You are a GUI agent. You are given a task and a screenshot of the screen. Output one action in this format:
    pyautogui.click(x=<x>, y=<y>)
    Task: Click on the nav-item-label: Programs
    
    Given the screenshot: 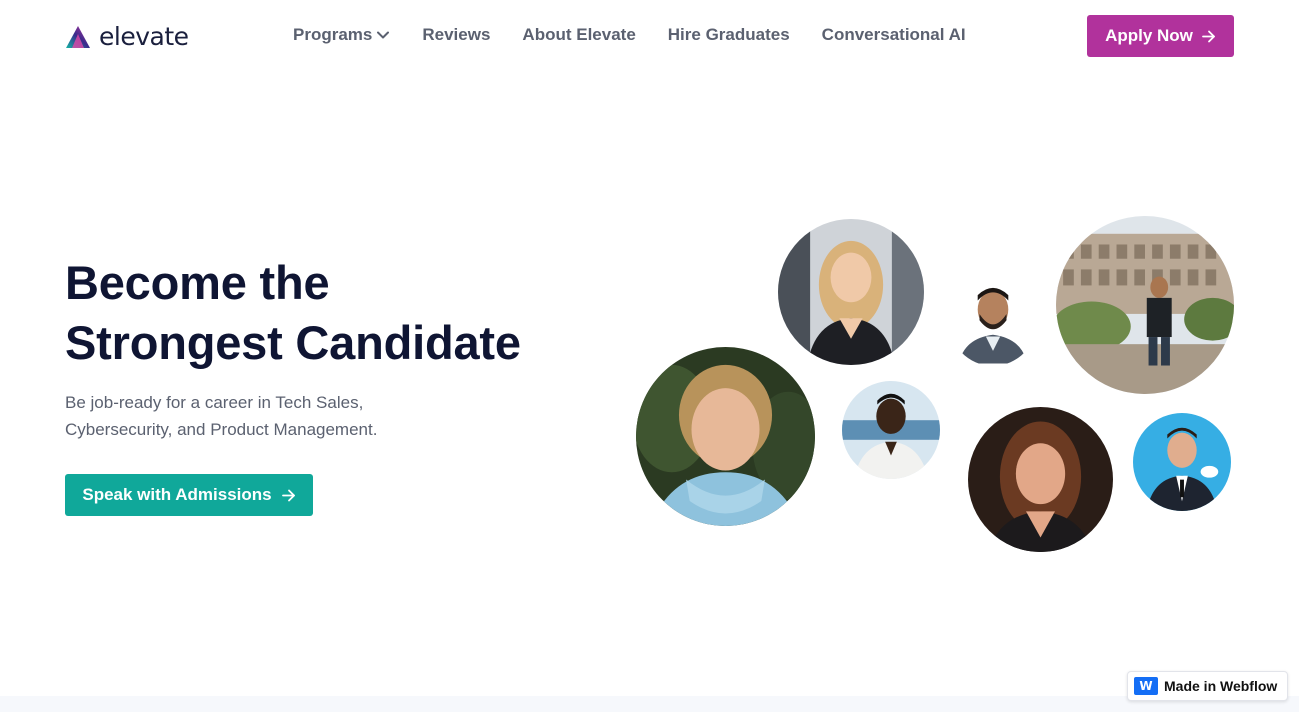 What is the action you would take?
    pyautogui.click(x=333, y=34)
    